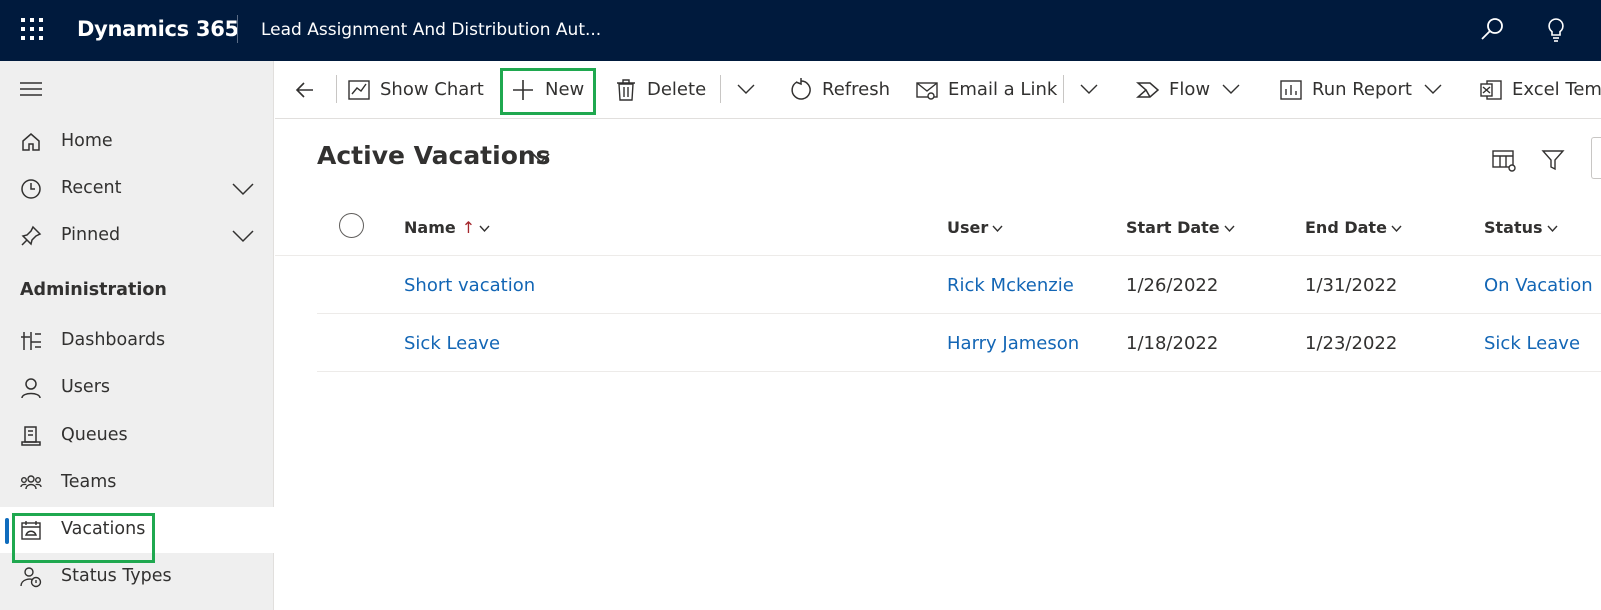 The width and height of the screenshot is (1601, 610). Describe the element at coordinates (305, 89) in the screenshot. I see `back-arrow-icon` at that location.